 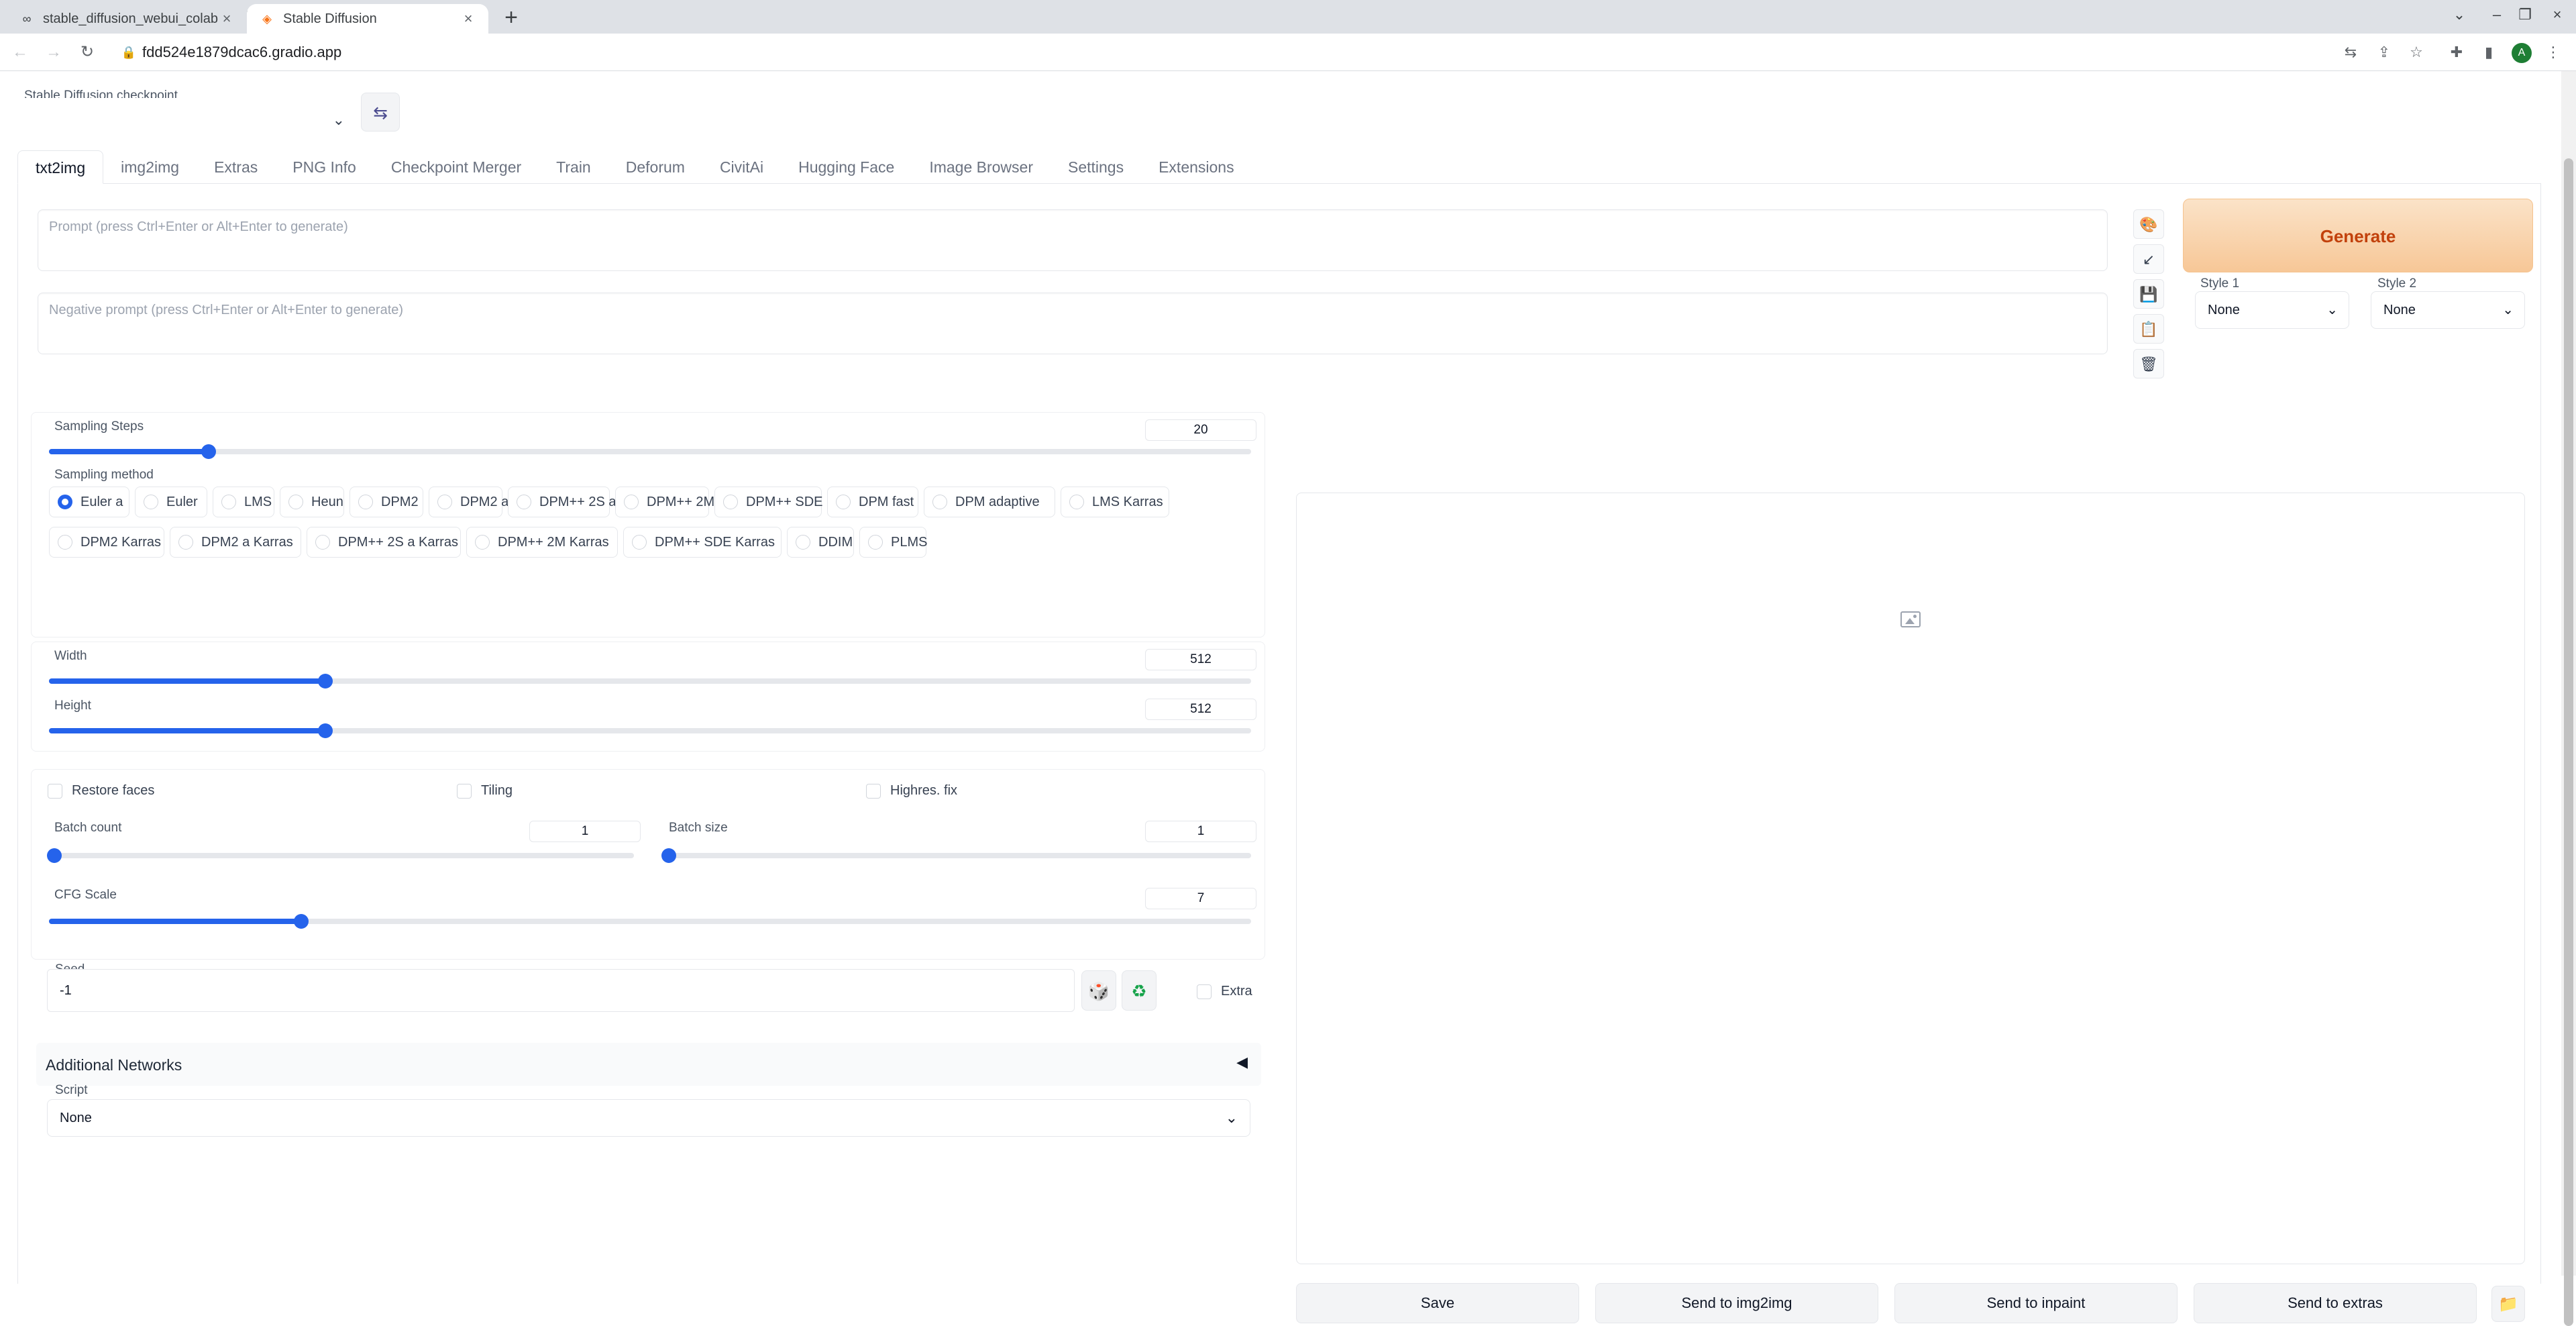 I want to click on sampling-radio-dpm-sde: DPM++ SDE, so click(x=768, y=502).